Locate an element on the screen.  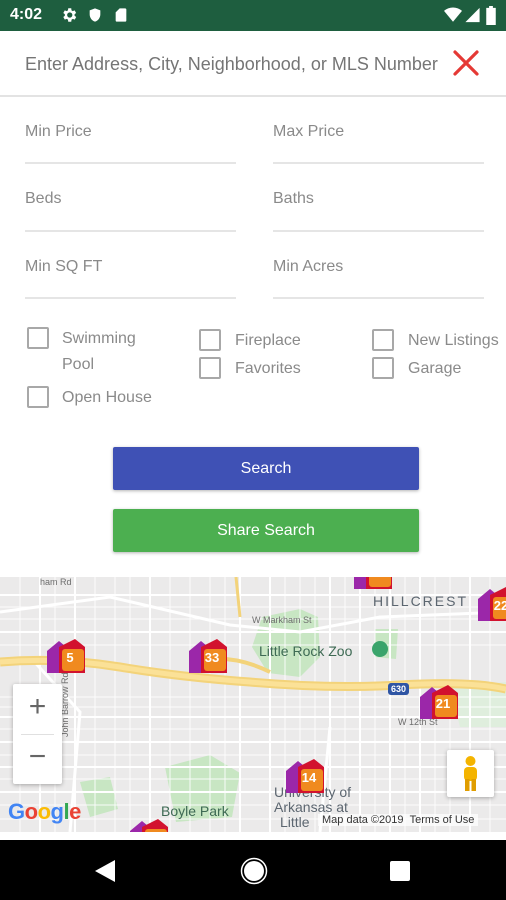
open-house-label: Open House is located at coordinates (107, 397).